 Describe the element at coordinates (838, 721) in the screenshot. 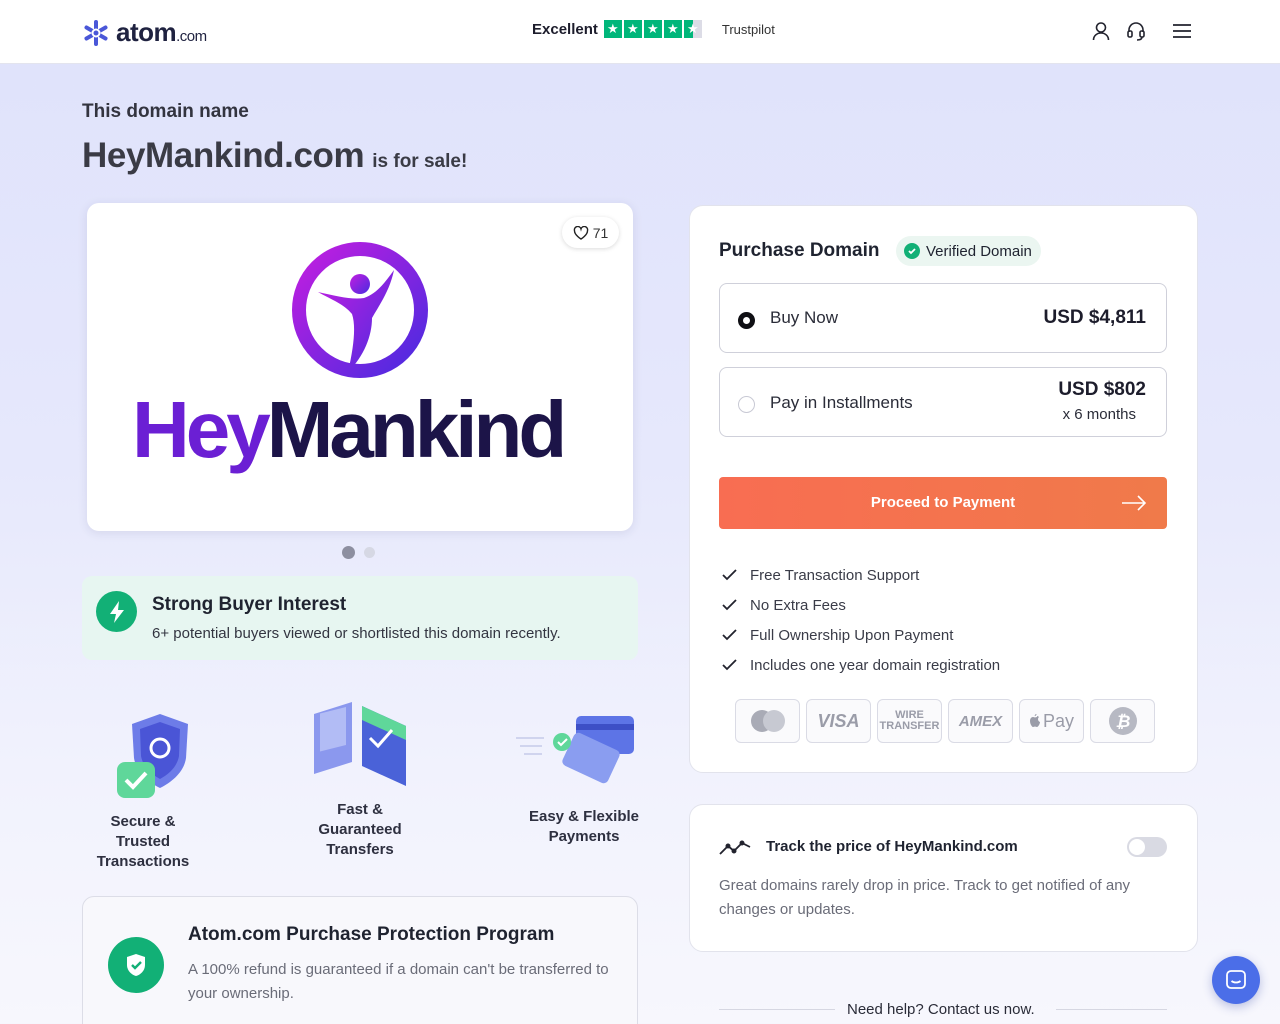

I see `visa-icon: VISA` at that location.